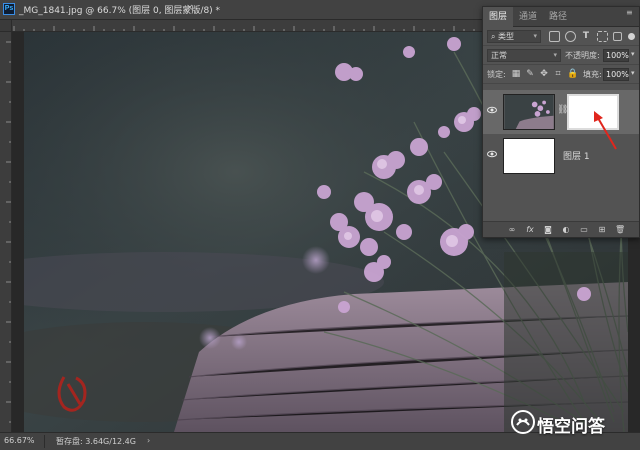 This screenshot has width=640, height=450. Describe the element at coordinates (571, 427) in the screenshot. I see `watermark-text: 悟空问答` at that location.